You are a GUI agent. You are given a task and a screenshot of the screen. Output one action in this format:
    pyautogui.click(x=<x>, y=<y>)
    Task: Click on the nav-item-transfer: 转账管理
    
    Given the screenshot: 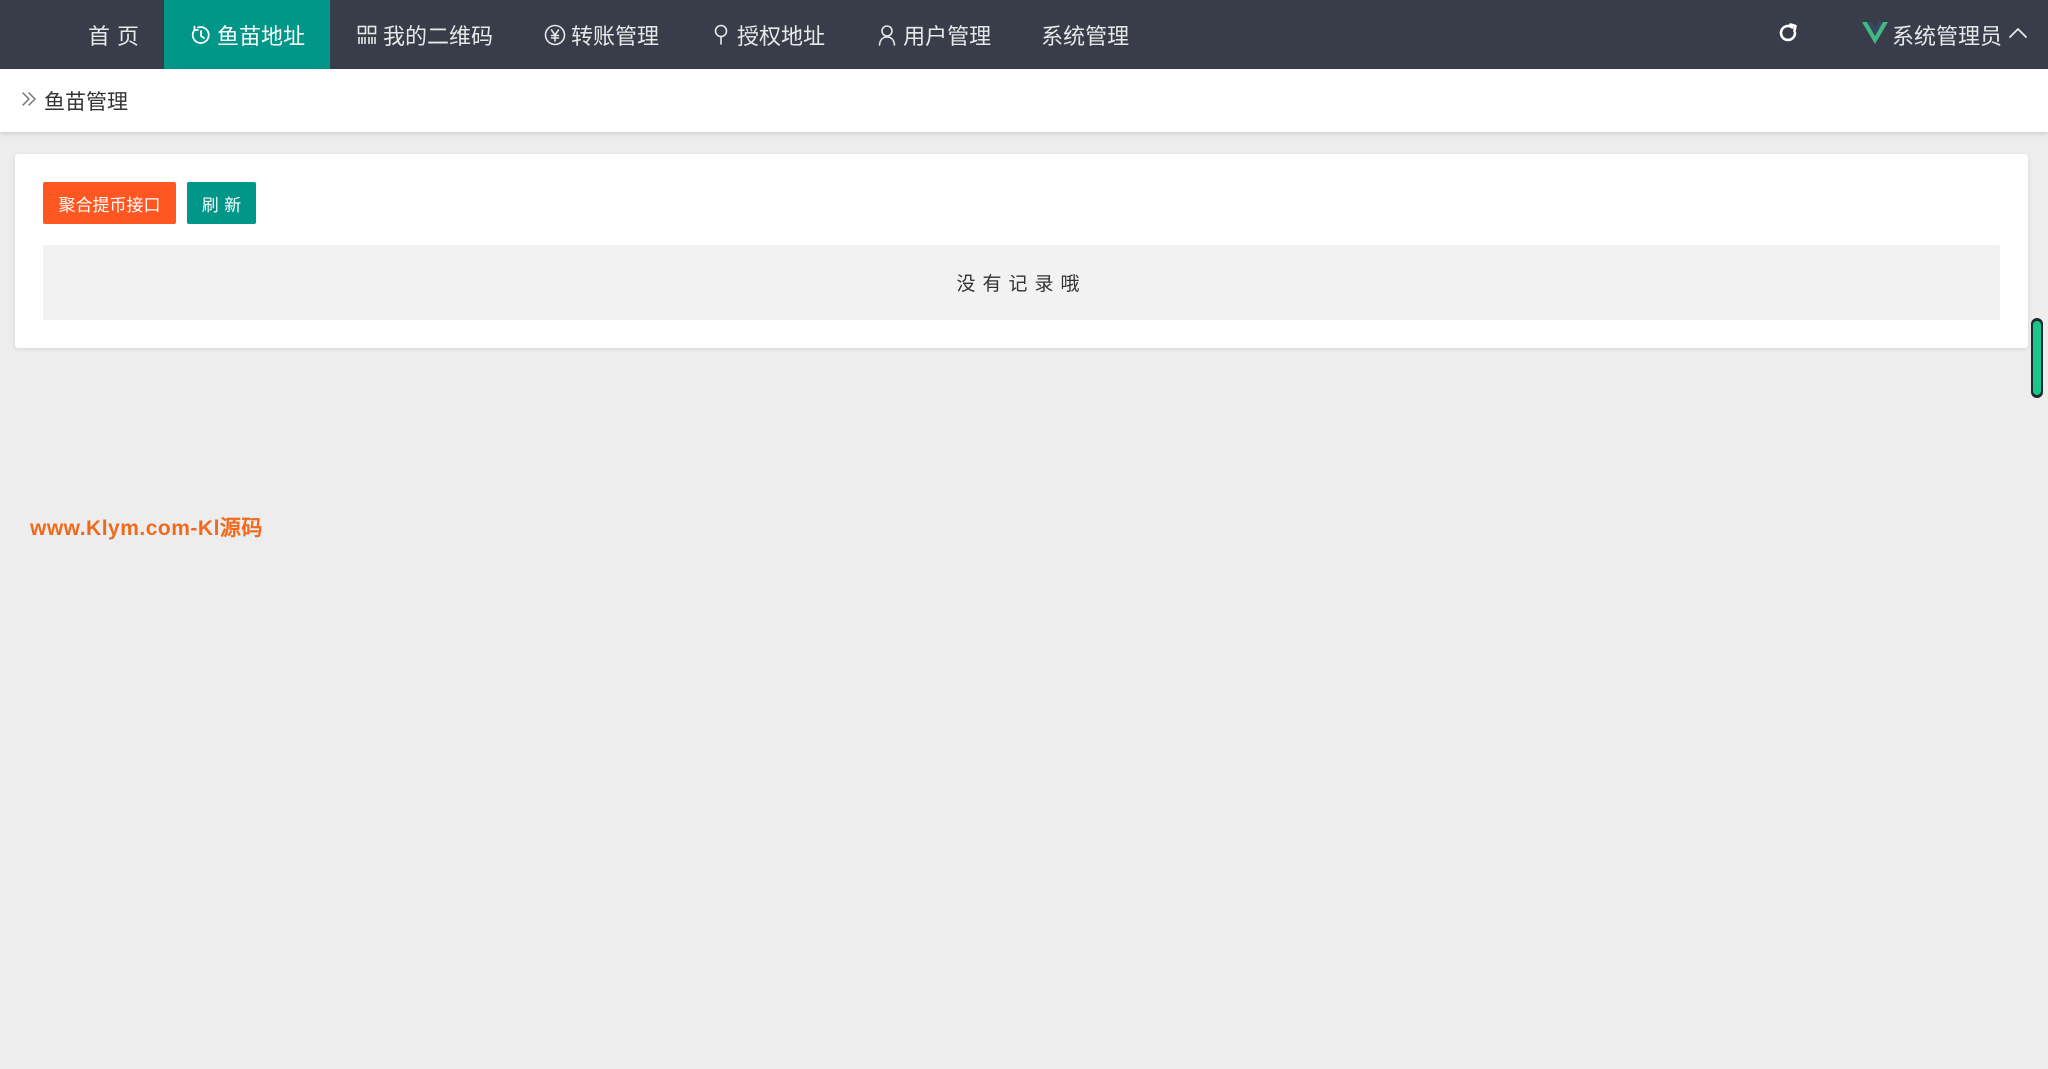 What is the action you would take?
    pyautogui.click(x=601, y=34)
    